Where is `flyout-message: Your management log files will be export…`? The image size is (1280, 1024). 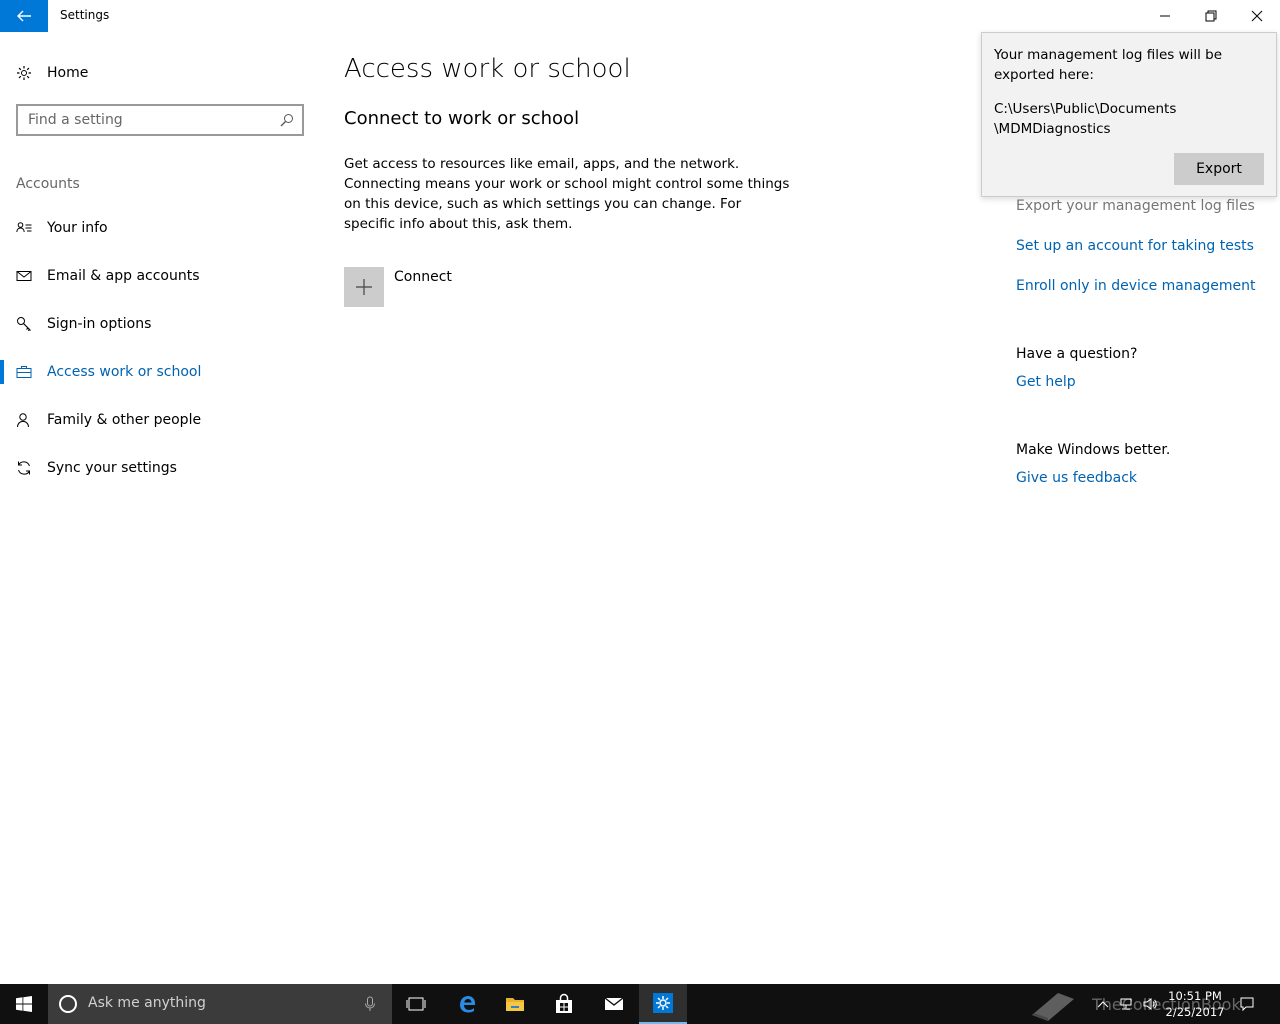
flyout-message: Your management log files will be export… is located at coordinates (1108, 65).